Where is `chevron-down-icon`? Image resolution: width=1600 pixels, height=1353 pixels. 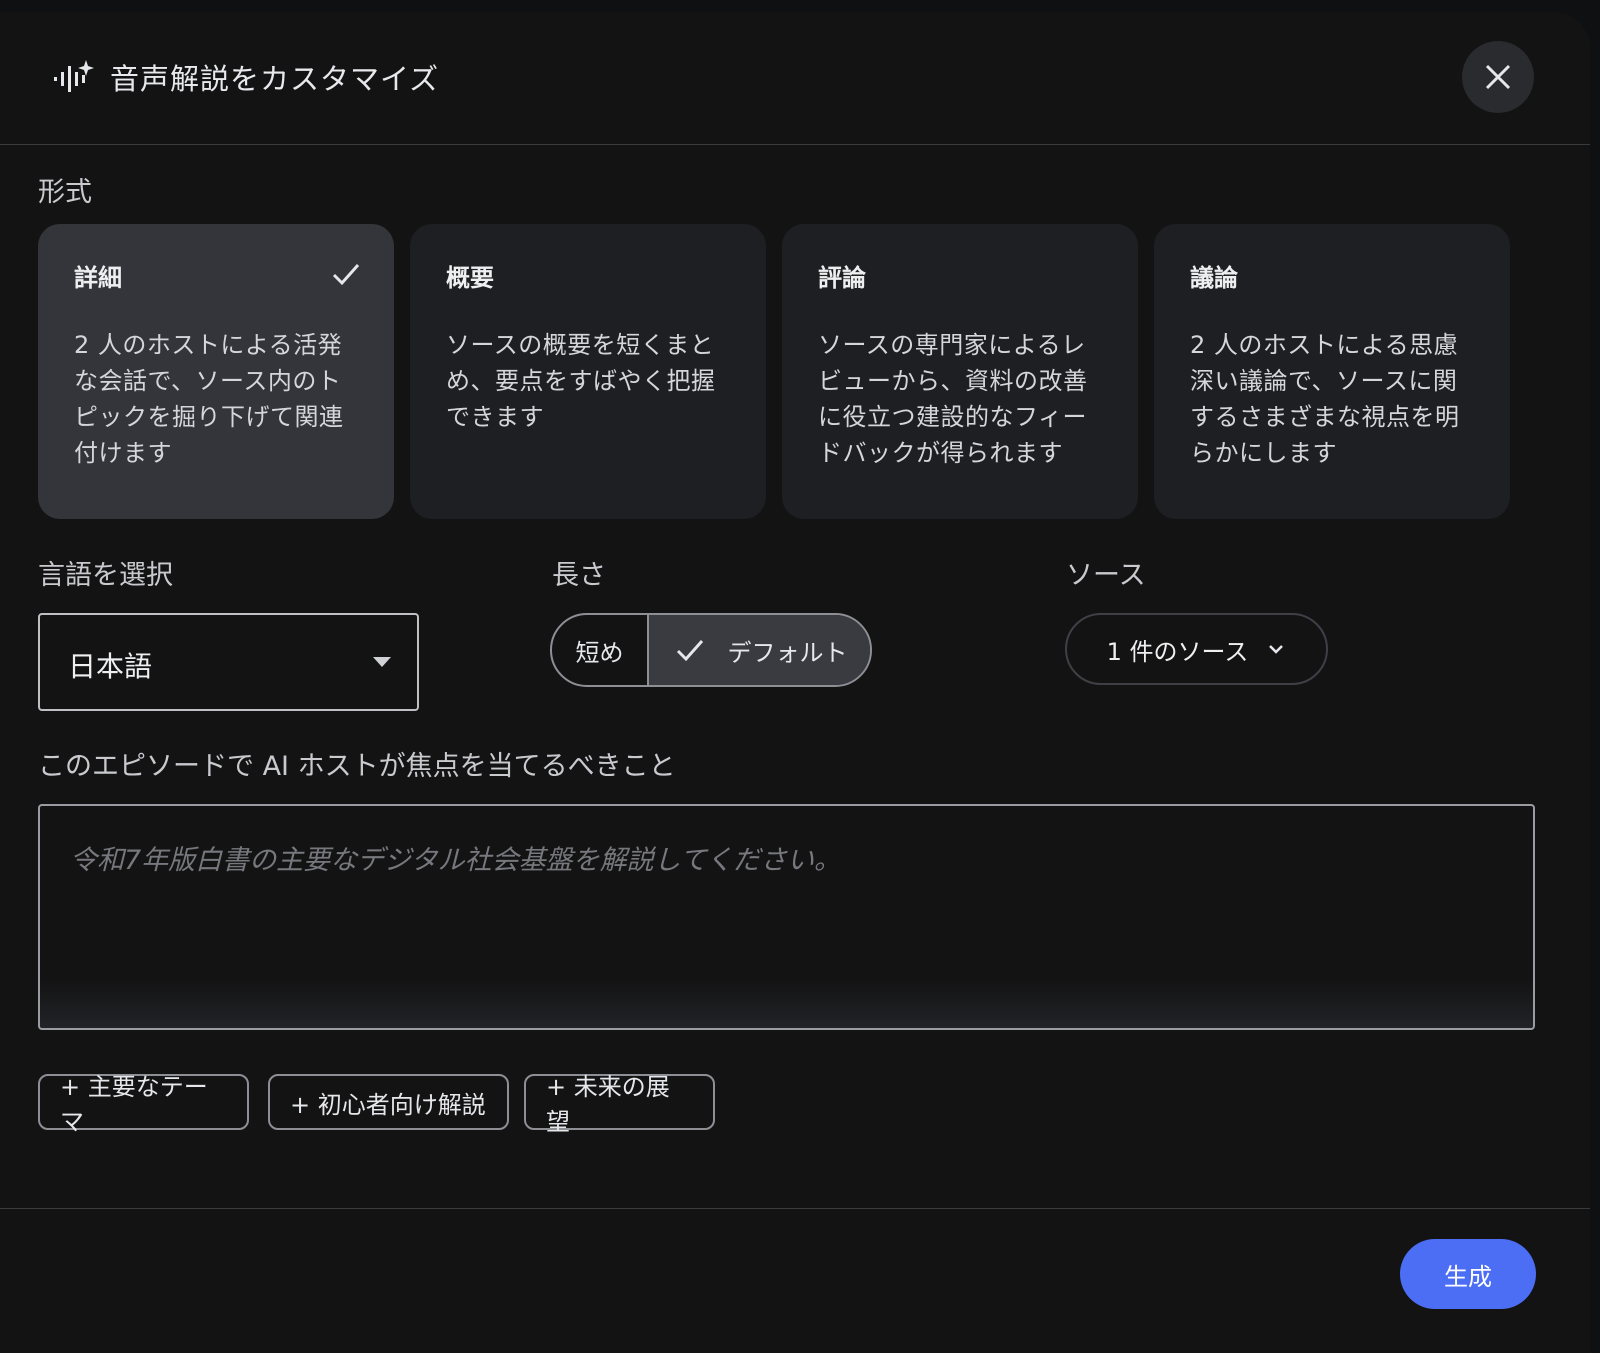
chevron-down-icon is located at coordinates (1276, 649).